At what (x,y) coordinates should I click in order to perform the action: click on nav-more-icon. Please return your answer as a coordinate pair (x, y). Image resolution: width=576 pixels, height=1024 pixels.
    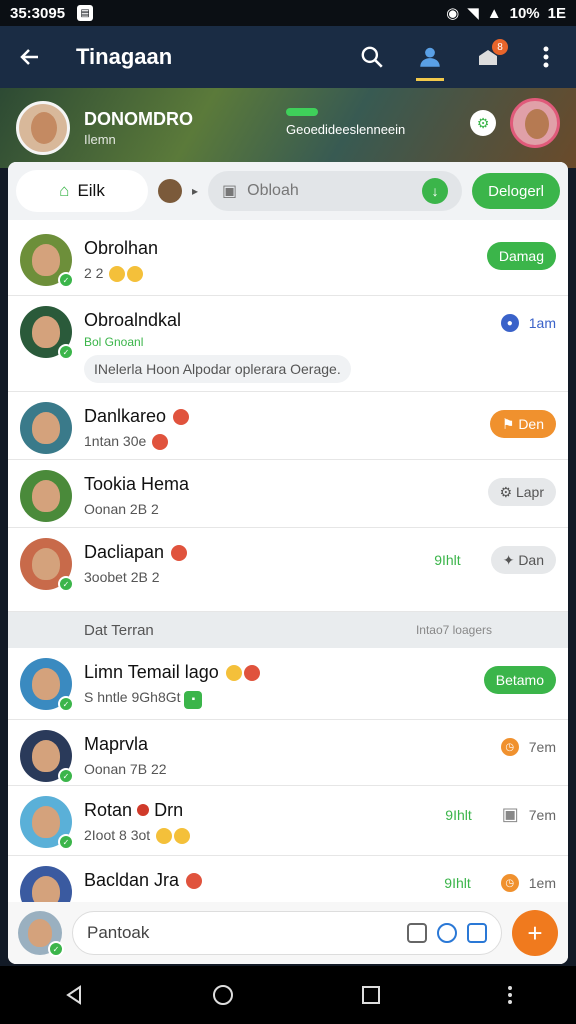
    Looking at the image, I should click on (510, 995).